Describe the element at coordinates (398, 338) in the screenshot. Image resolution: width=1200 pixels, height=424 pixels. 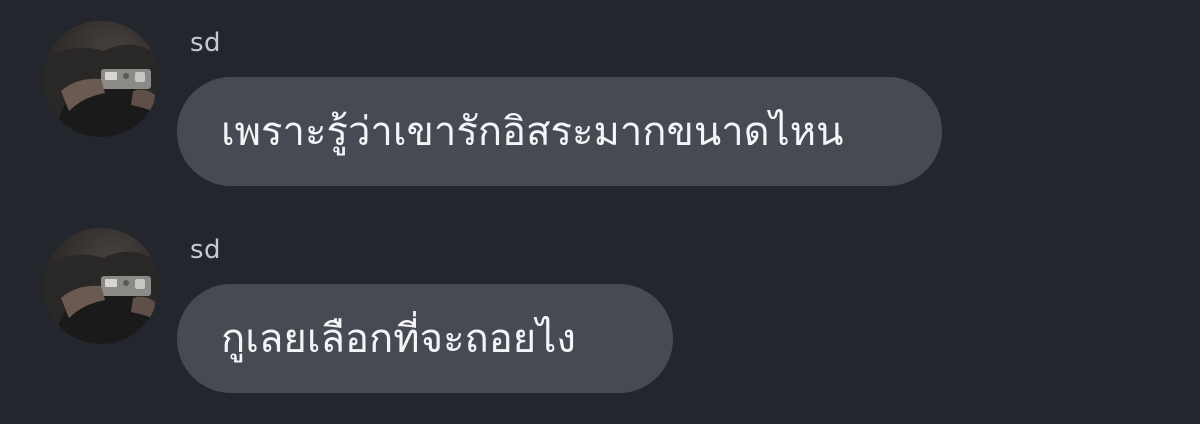
I see `message-text: กูเลยเลือกที่จะถอยไง` at that location.